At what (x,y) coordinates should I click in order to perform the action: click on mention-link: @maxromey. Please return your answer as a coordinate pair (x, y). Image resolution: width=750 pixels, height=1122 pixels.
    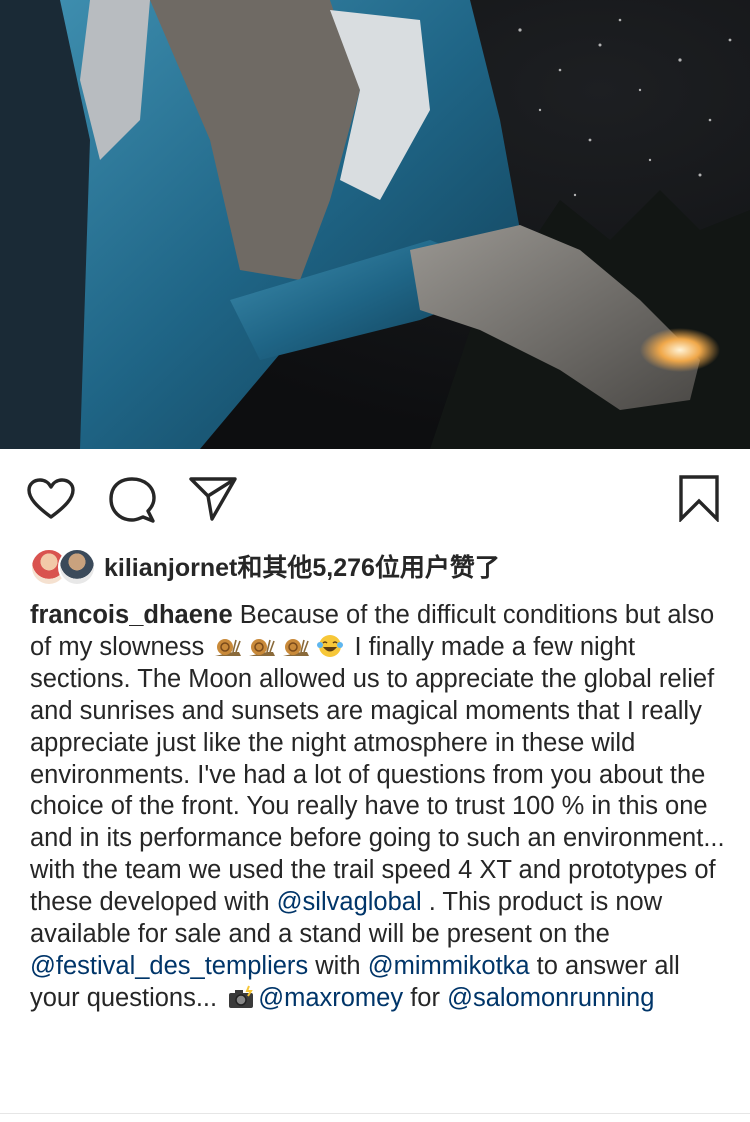
    Looking at the image, I should click on (330, 998).